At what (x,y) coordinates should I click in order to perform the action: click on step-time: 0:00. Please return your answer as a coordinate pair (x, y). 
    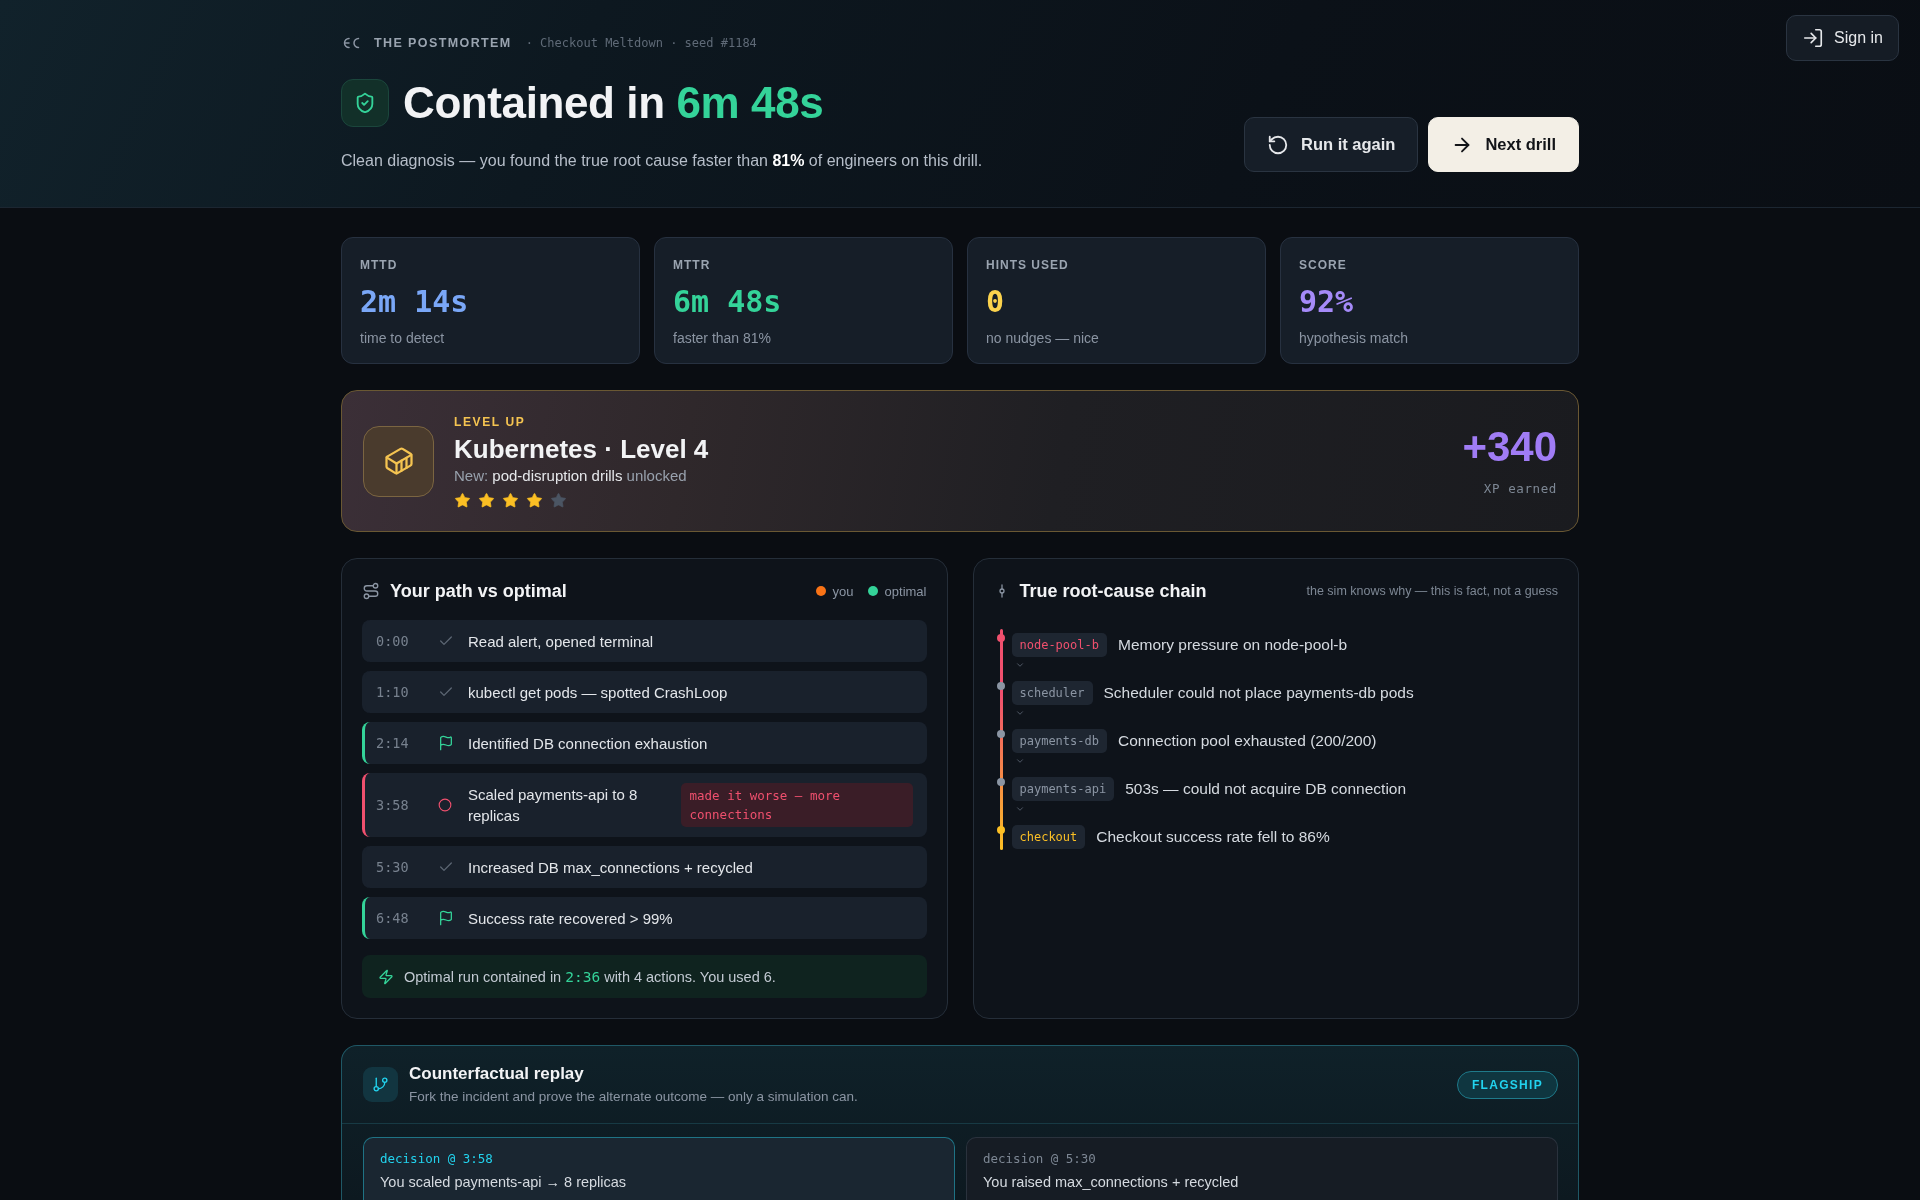
    Looking at the image, I should click on (392, 641).